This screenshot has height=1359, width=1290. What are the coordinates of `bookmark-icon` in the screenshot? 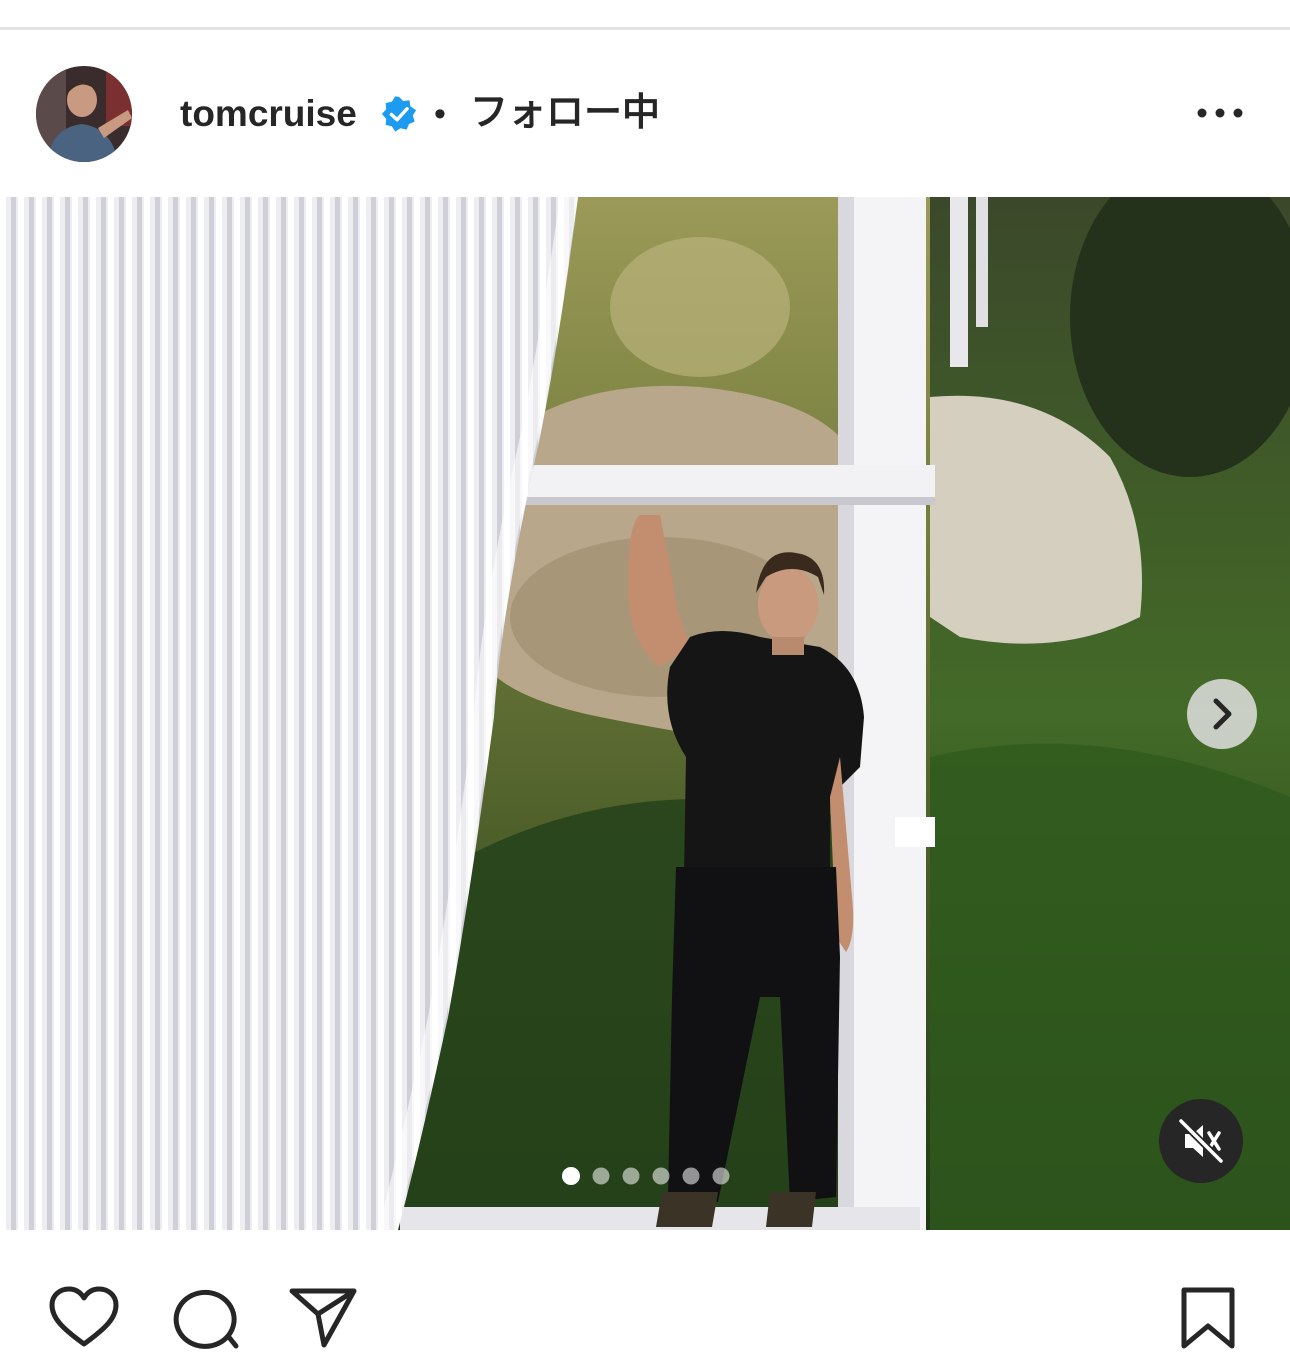 It's located at (1208, 1318).